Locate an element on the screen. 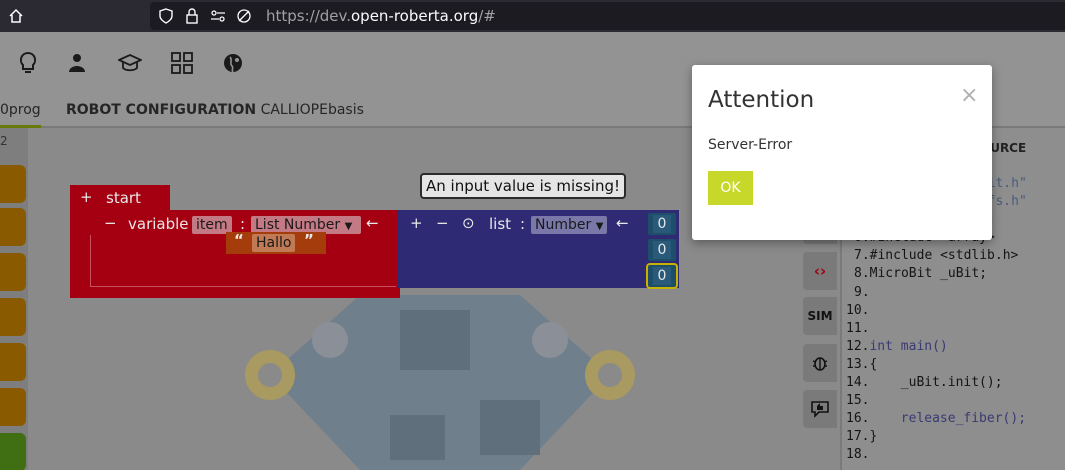  open-quote-icon: “ is located at coordinates (239, 240).